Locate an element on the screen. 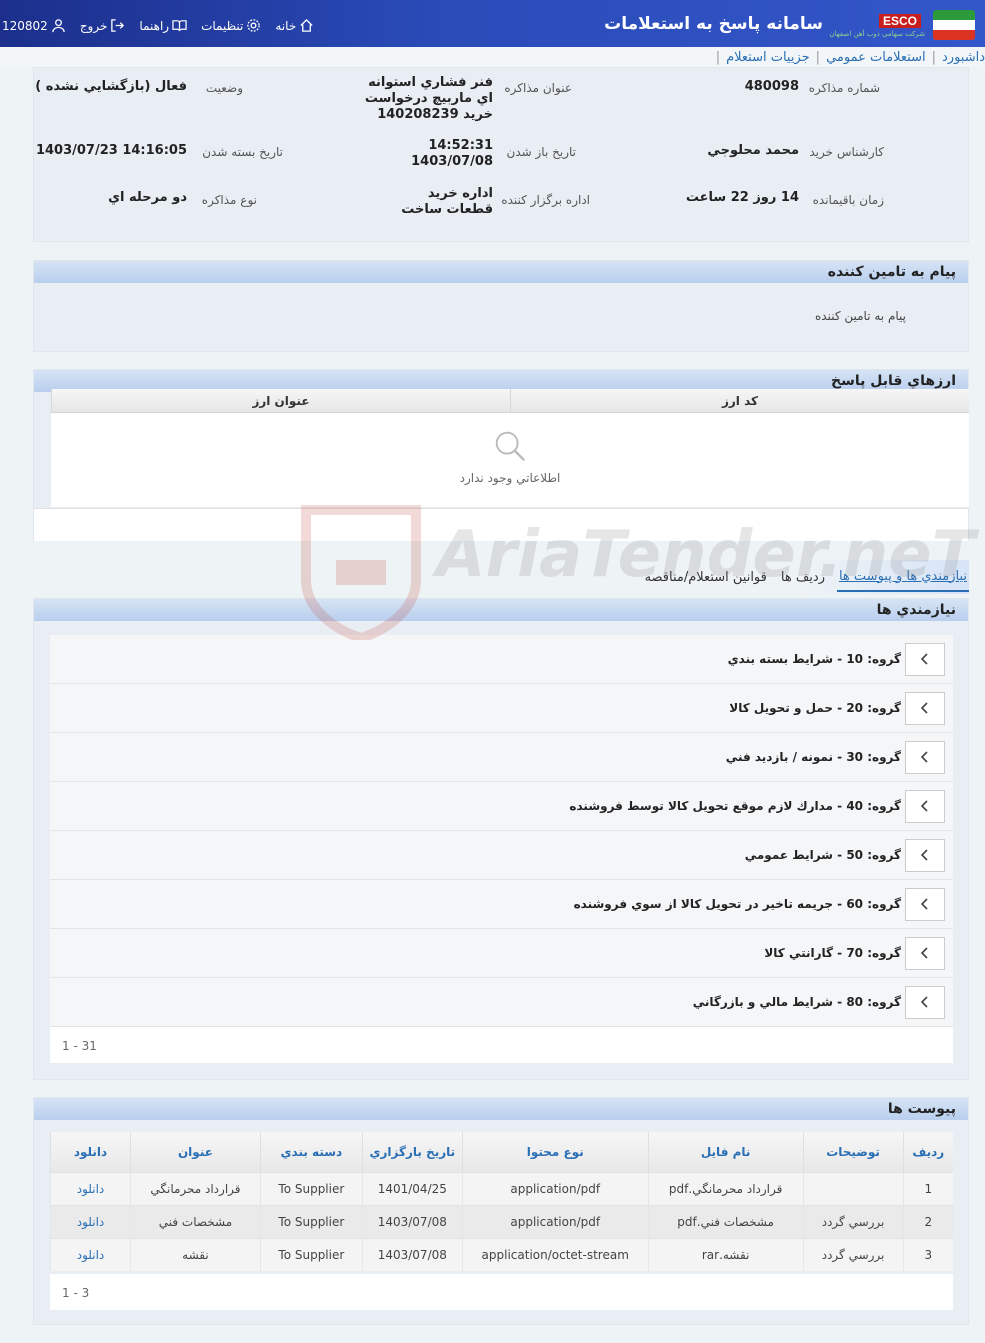 This screenshot has width=985, height=1343. user-icon is located at coordinates (58, 26).